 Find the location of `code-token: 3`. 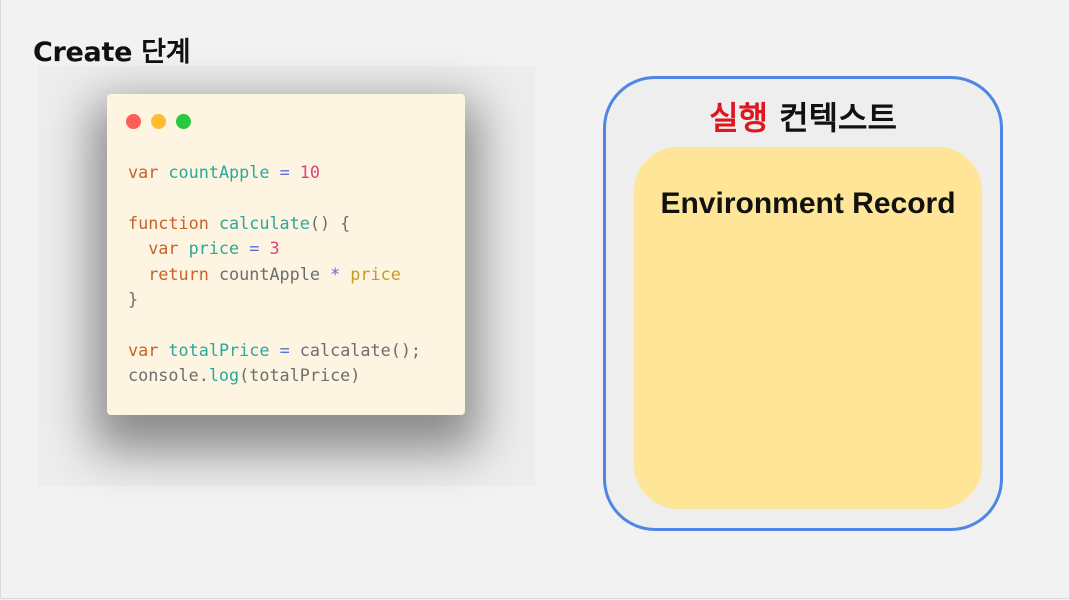

code-token: 3 is located at coordinates (274, 248).